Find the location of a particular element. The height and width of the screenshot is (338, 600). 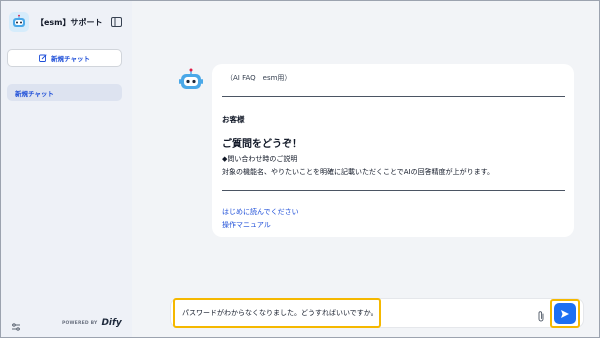

edit-icon is located at coordinates (43, 58).